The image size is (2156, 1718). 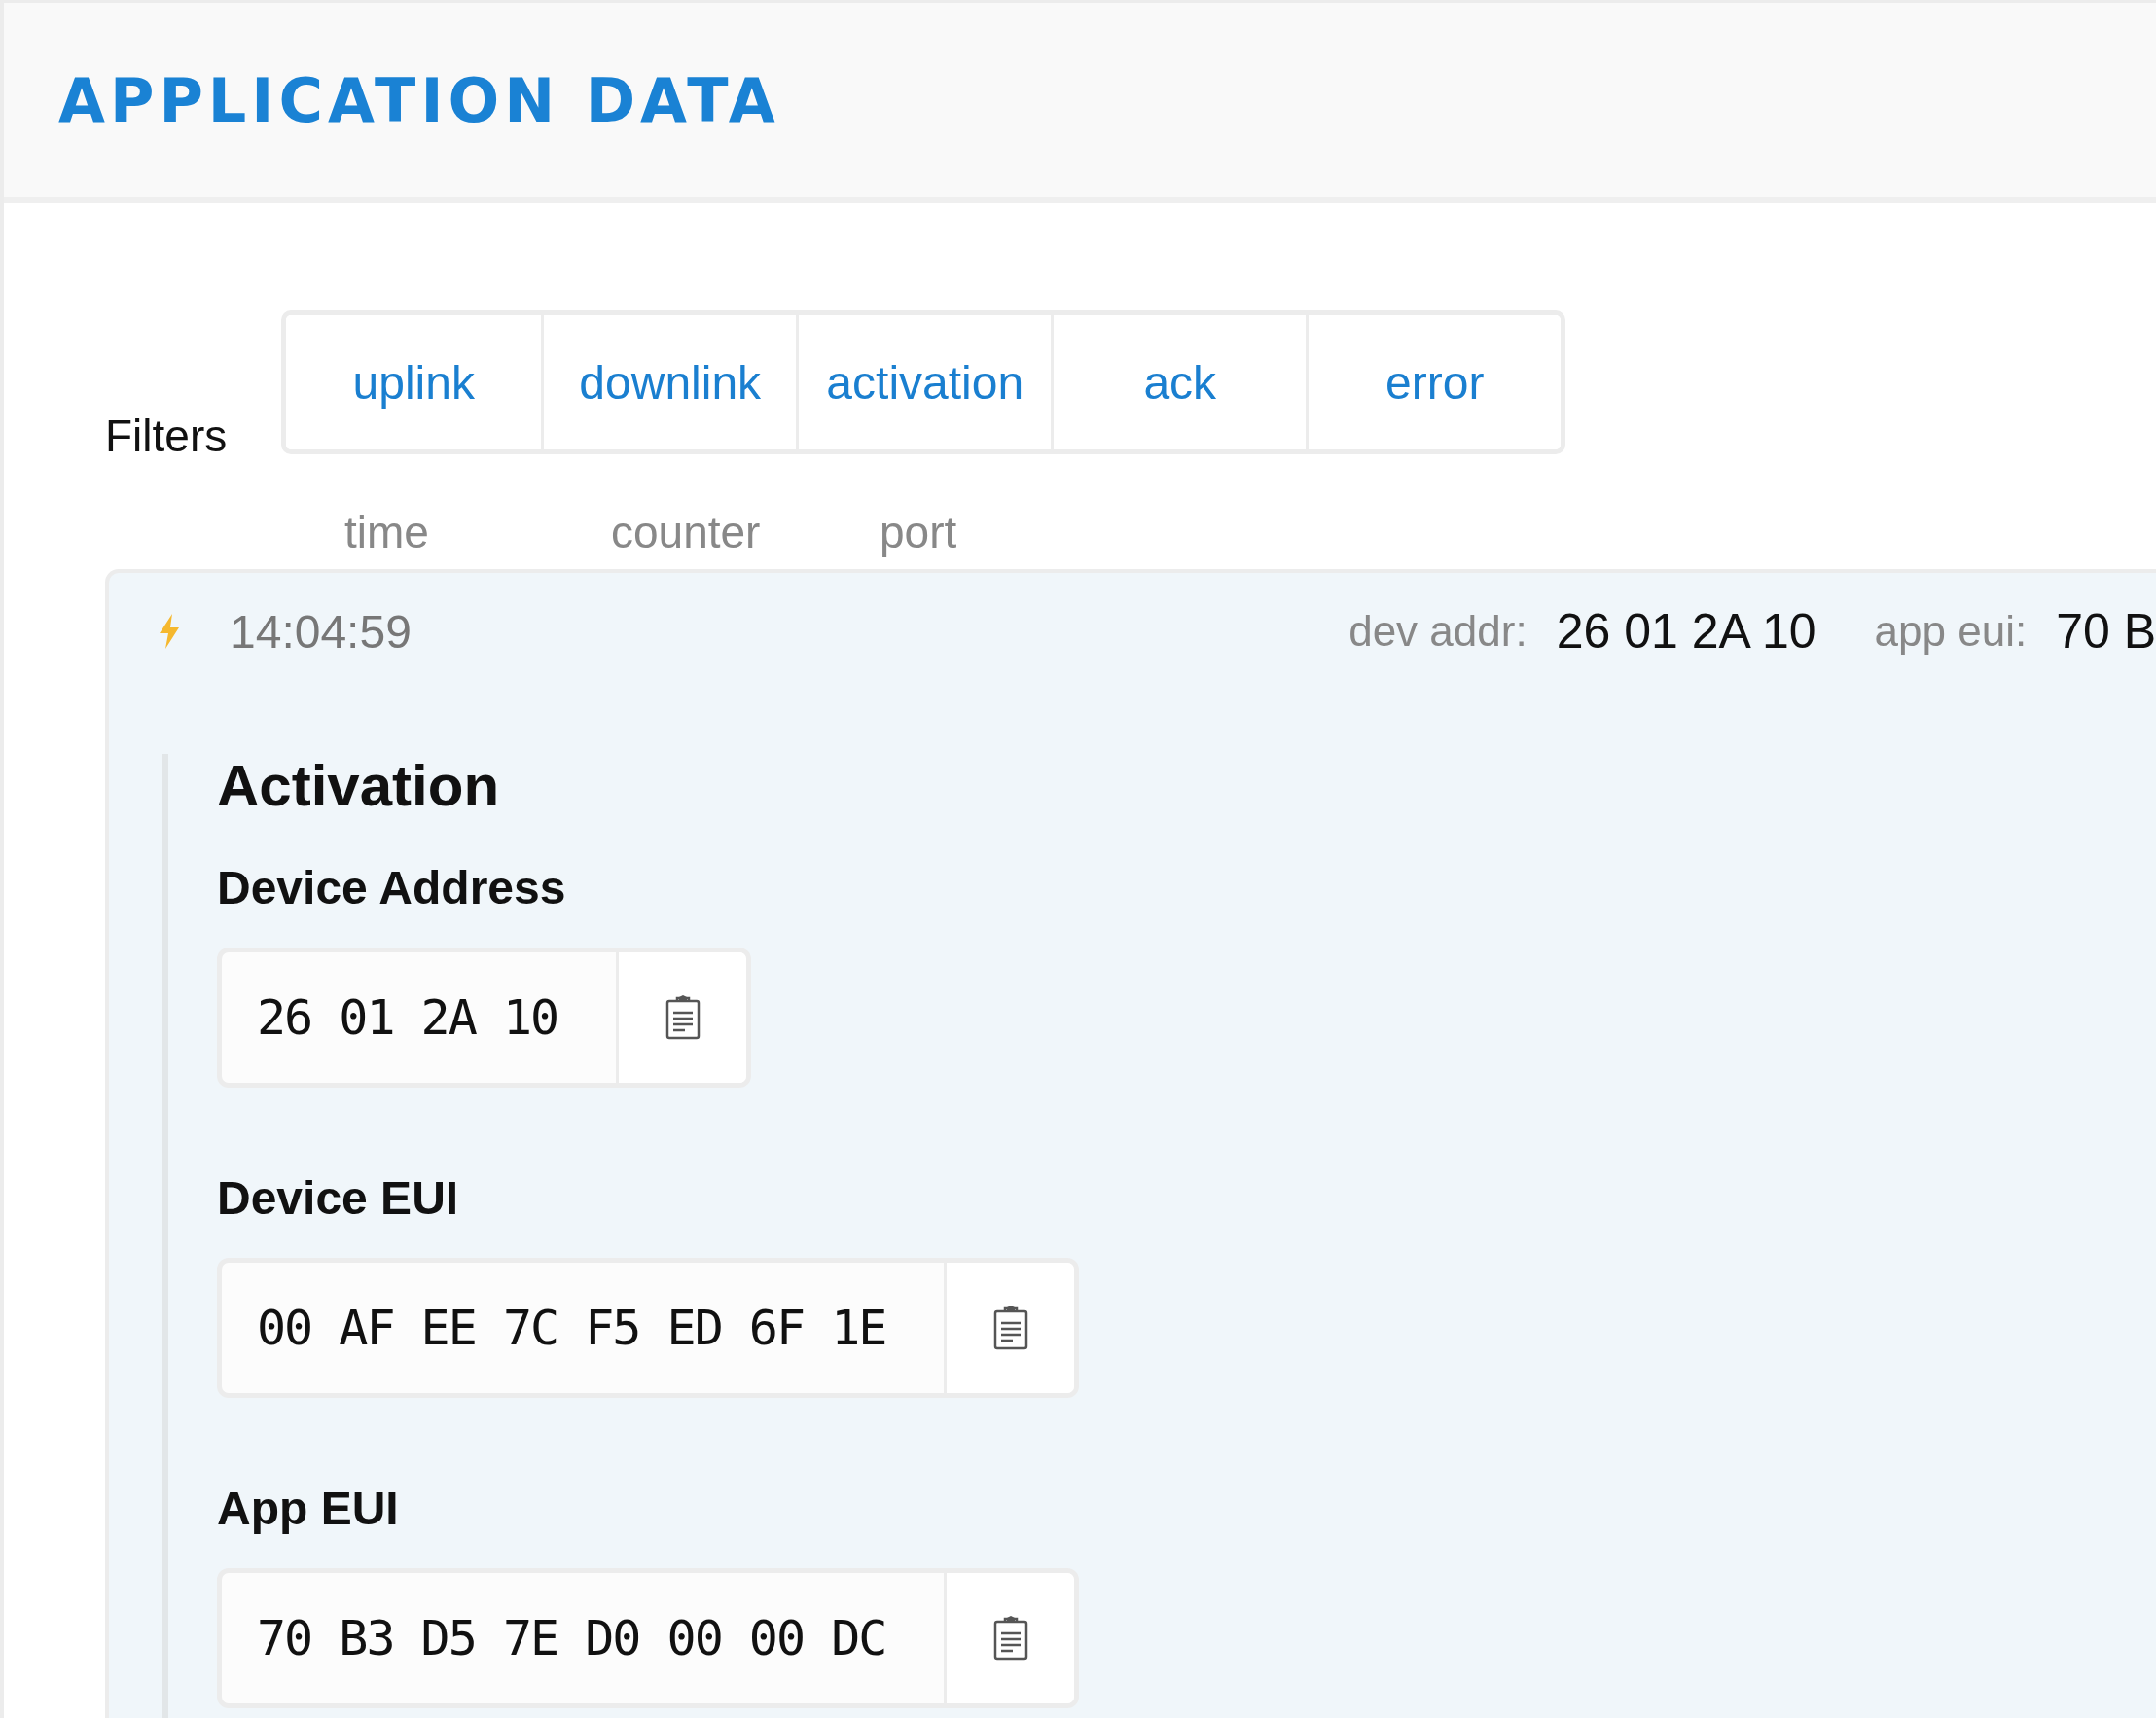 I want to click on field-label: Device EUI, so click(x=338, y=1198).